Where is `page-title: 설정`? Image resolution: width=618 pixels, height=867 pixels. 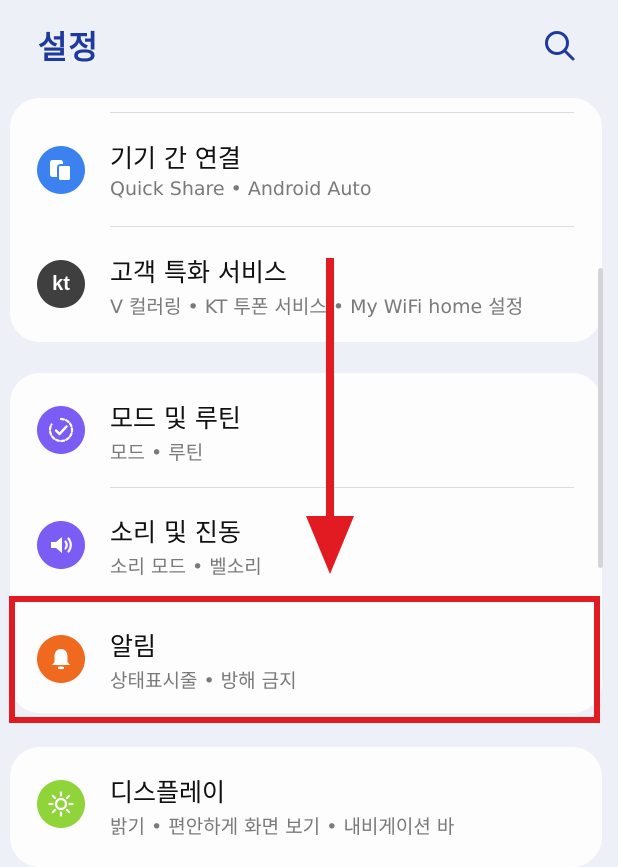
page-title: 설정 is located at coordinates (68, 47).